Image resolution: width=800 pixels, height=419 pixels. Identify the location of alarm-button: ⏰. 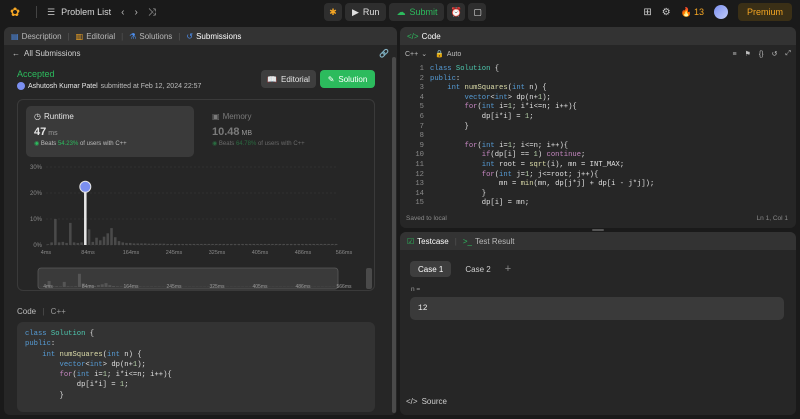
(456, 12).